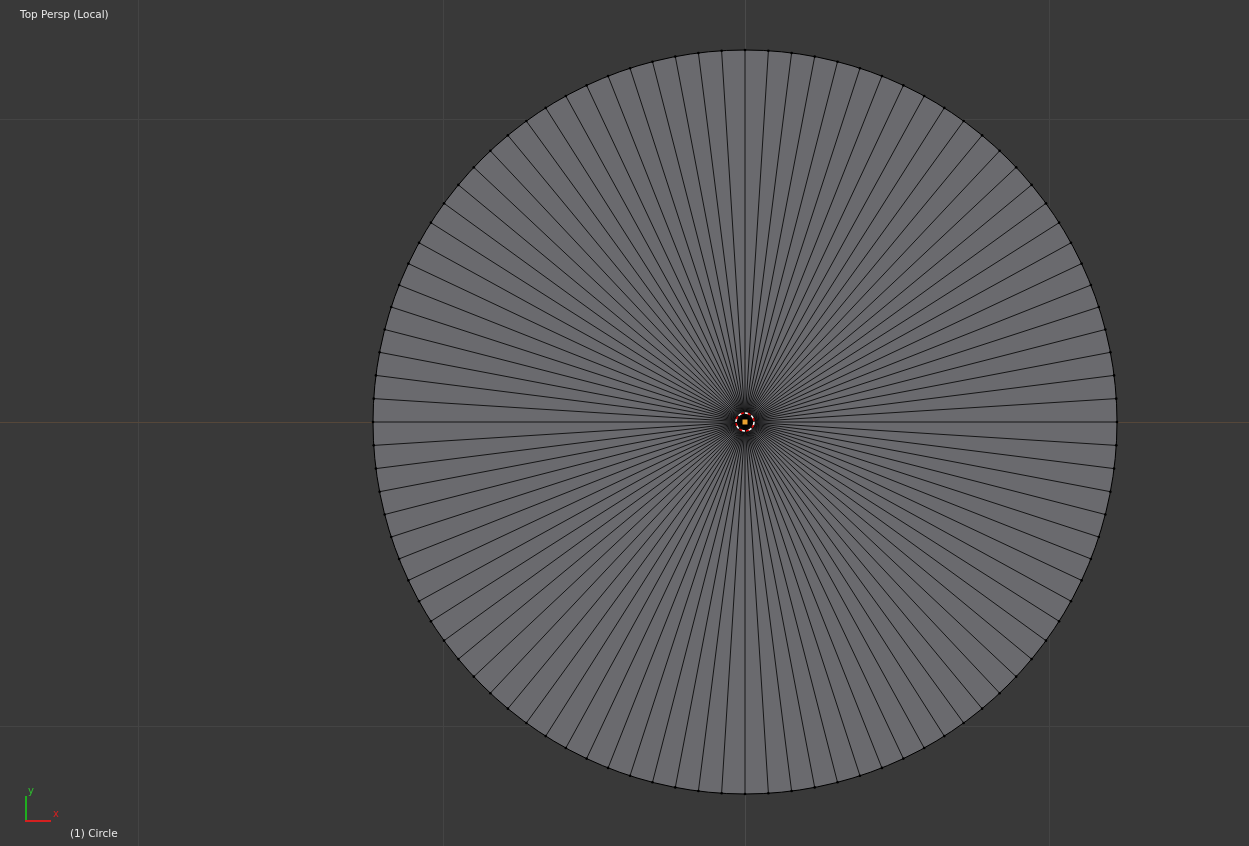 This screenshot has width=1249, height=846. I want to click on cursor-icon, so click(745, 422).